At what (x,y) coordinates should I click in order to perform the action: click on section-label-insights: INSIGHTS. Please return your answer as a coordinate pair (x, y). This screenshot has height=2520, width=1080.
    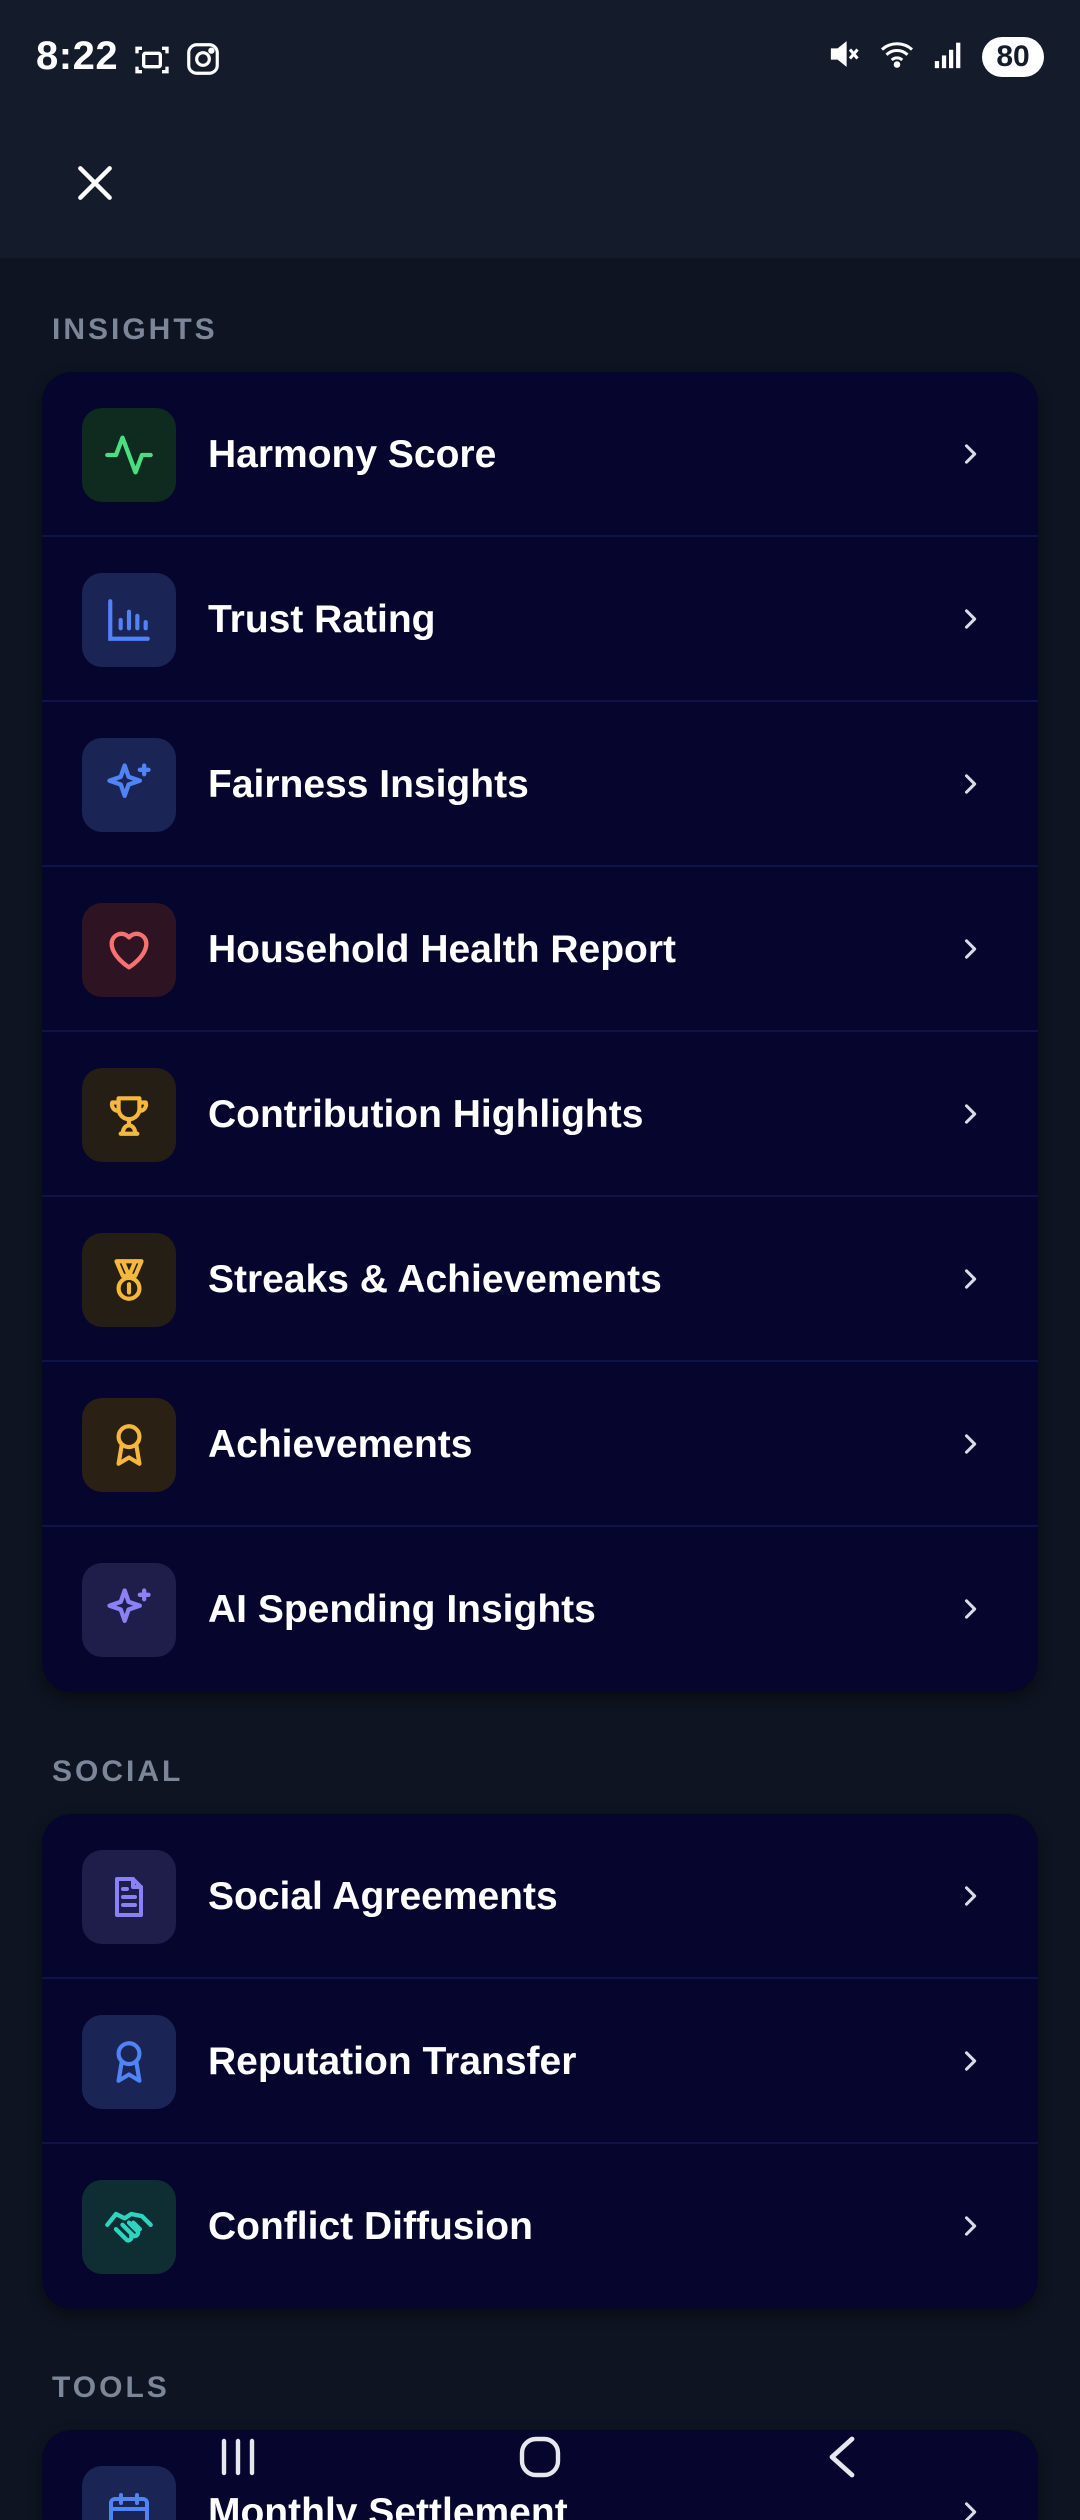
    Looking at the image, I should click on (135, 329).